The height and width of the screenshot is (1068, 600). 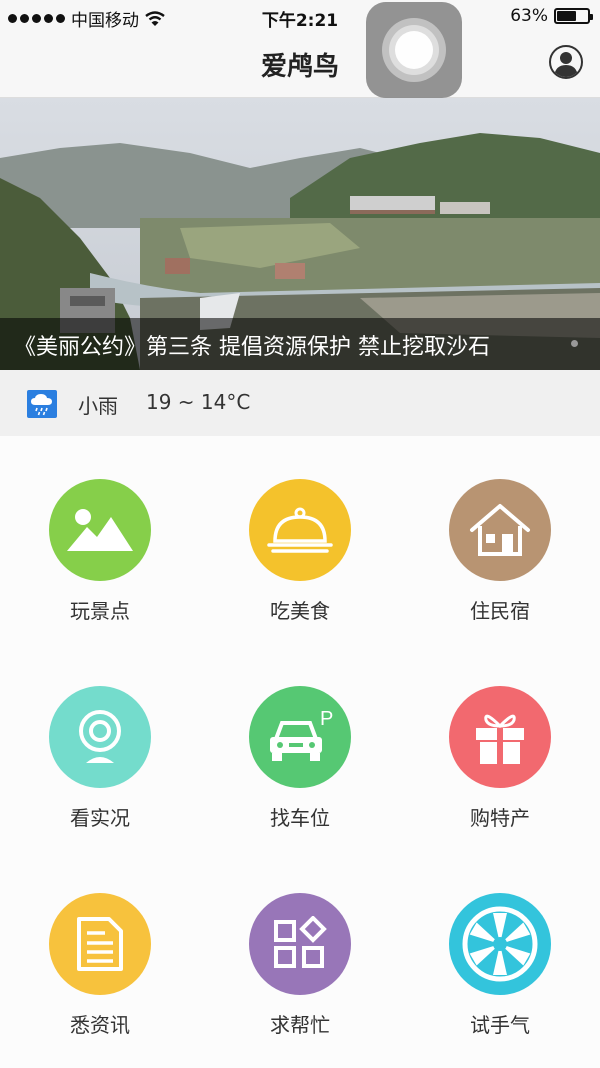 I want to click on lodging-circle, so click(x=500, y=530).